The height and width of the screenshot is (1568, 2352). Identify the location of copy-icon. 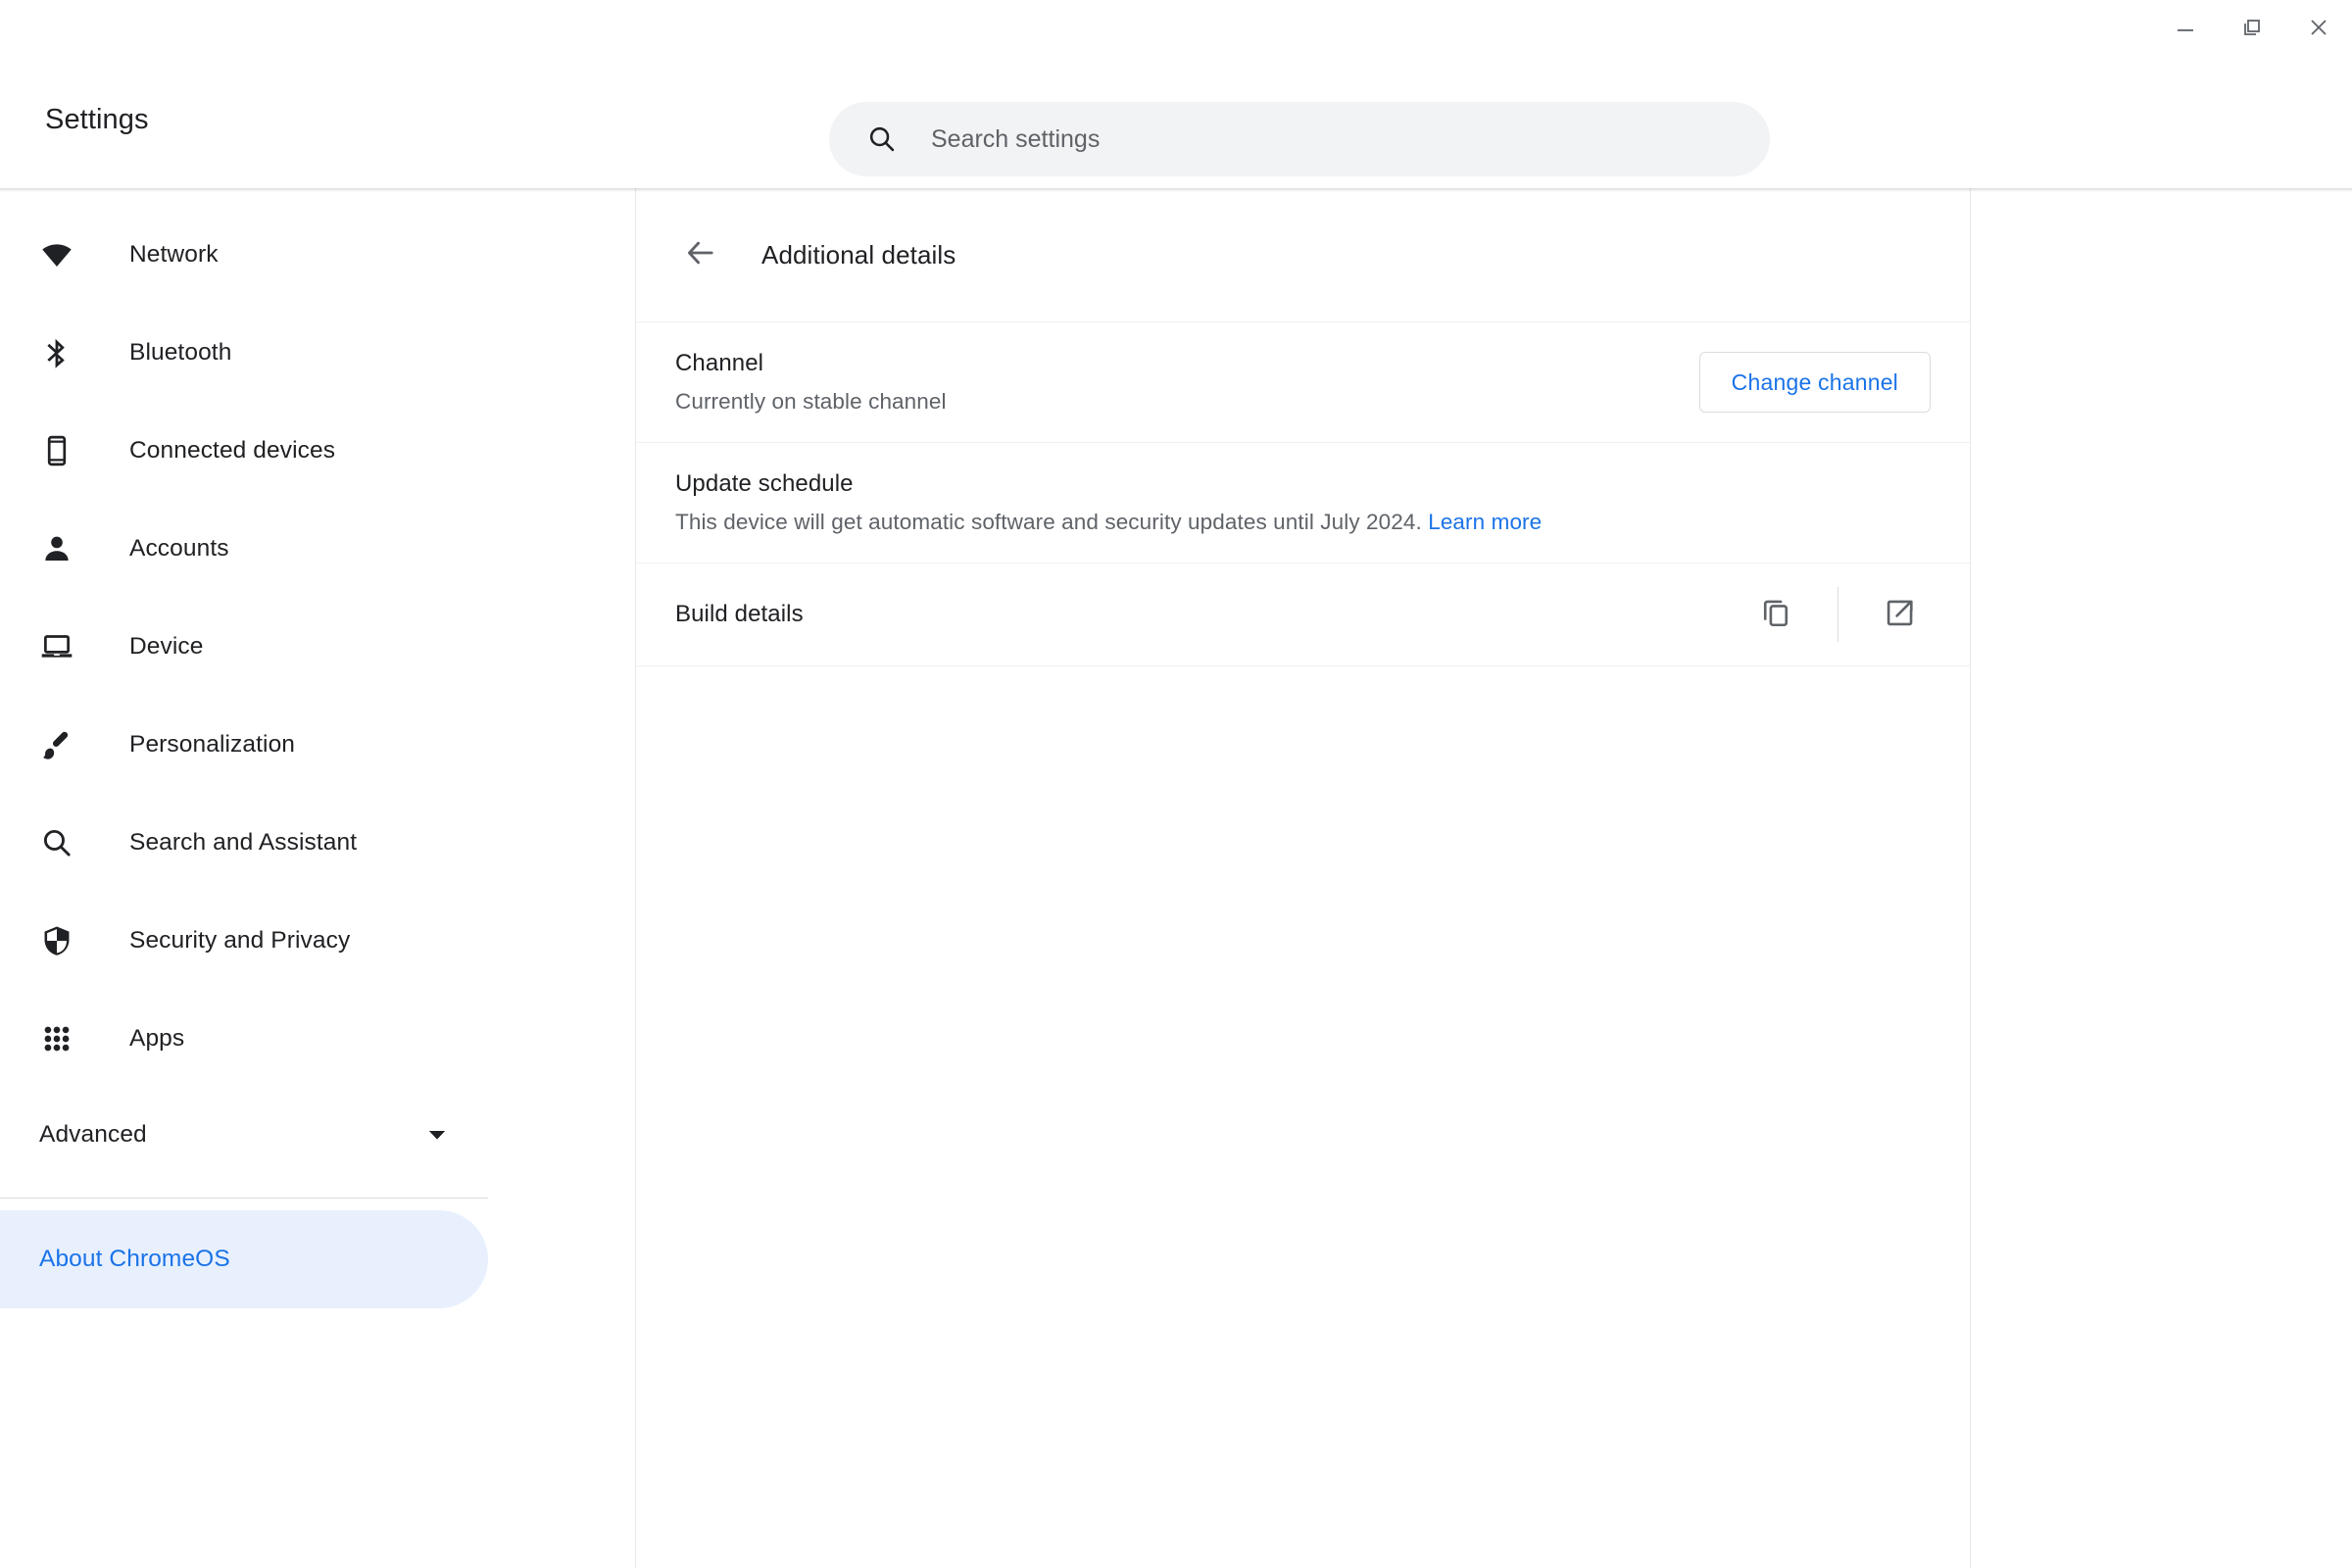
(1775, 615).